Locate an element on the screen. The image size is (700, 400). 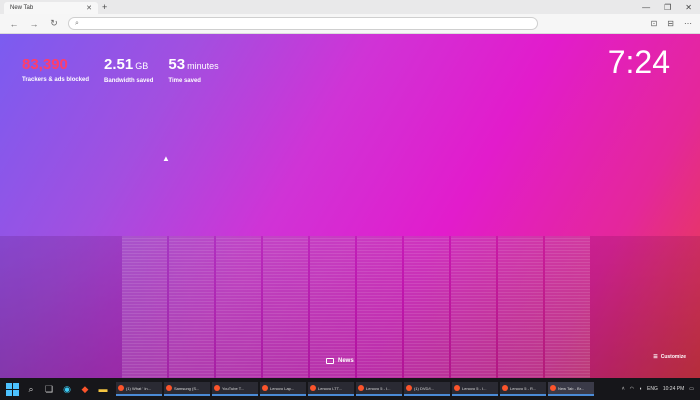
windows-start-icon is located at coordinates (12, 389).